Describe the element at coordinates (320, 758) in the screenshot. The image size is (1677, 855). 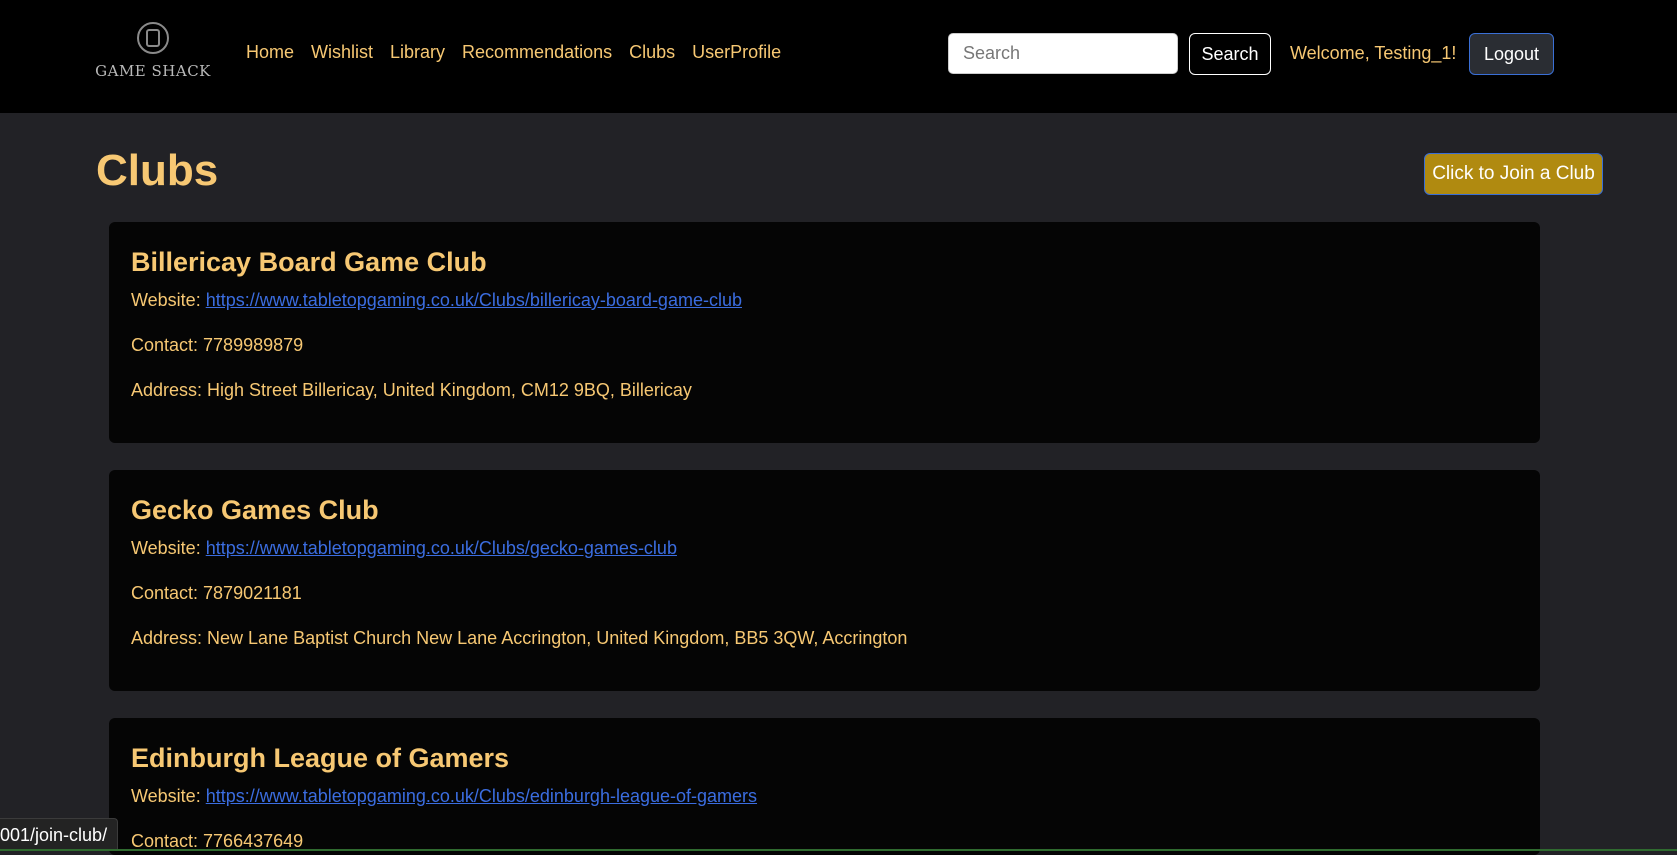
I see `club-name: Edinburgh League of Gamers` at that location.